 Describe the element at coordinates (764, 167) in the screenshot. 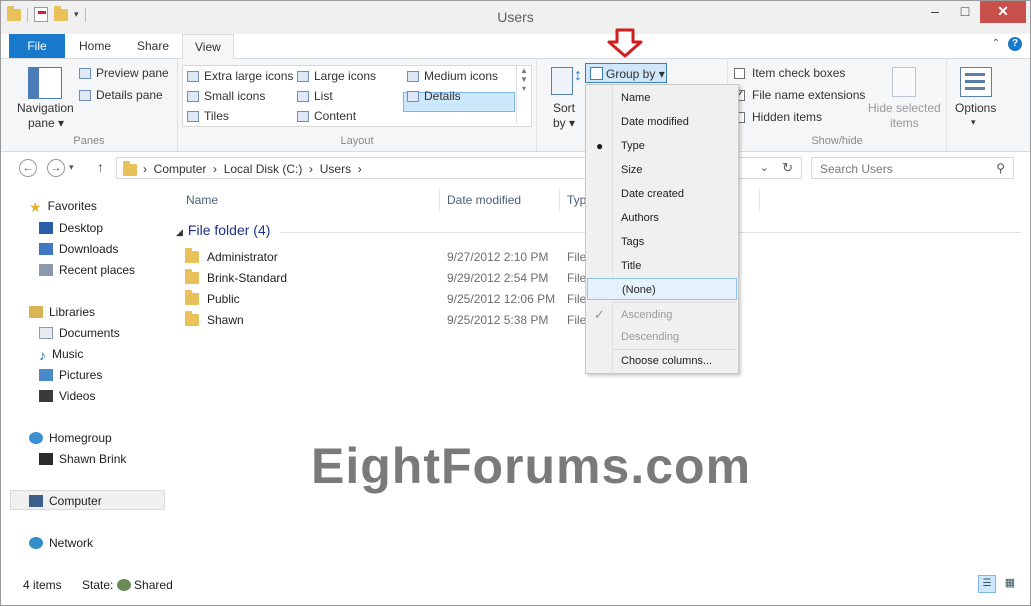

I see `address-dropdown-icon: ⌄` at that location.